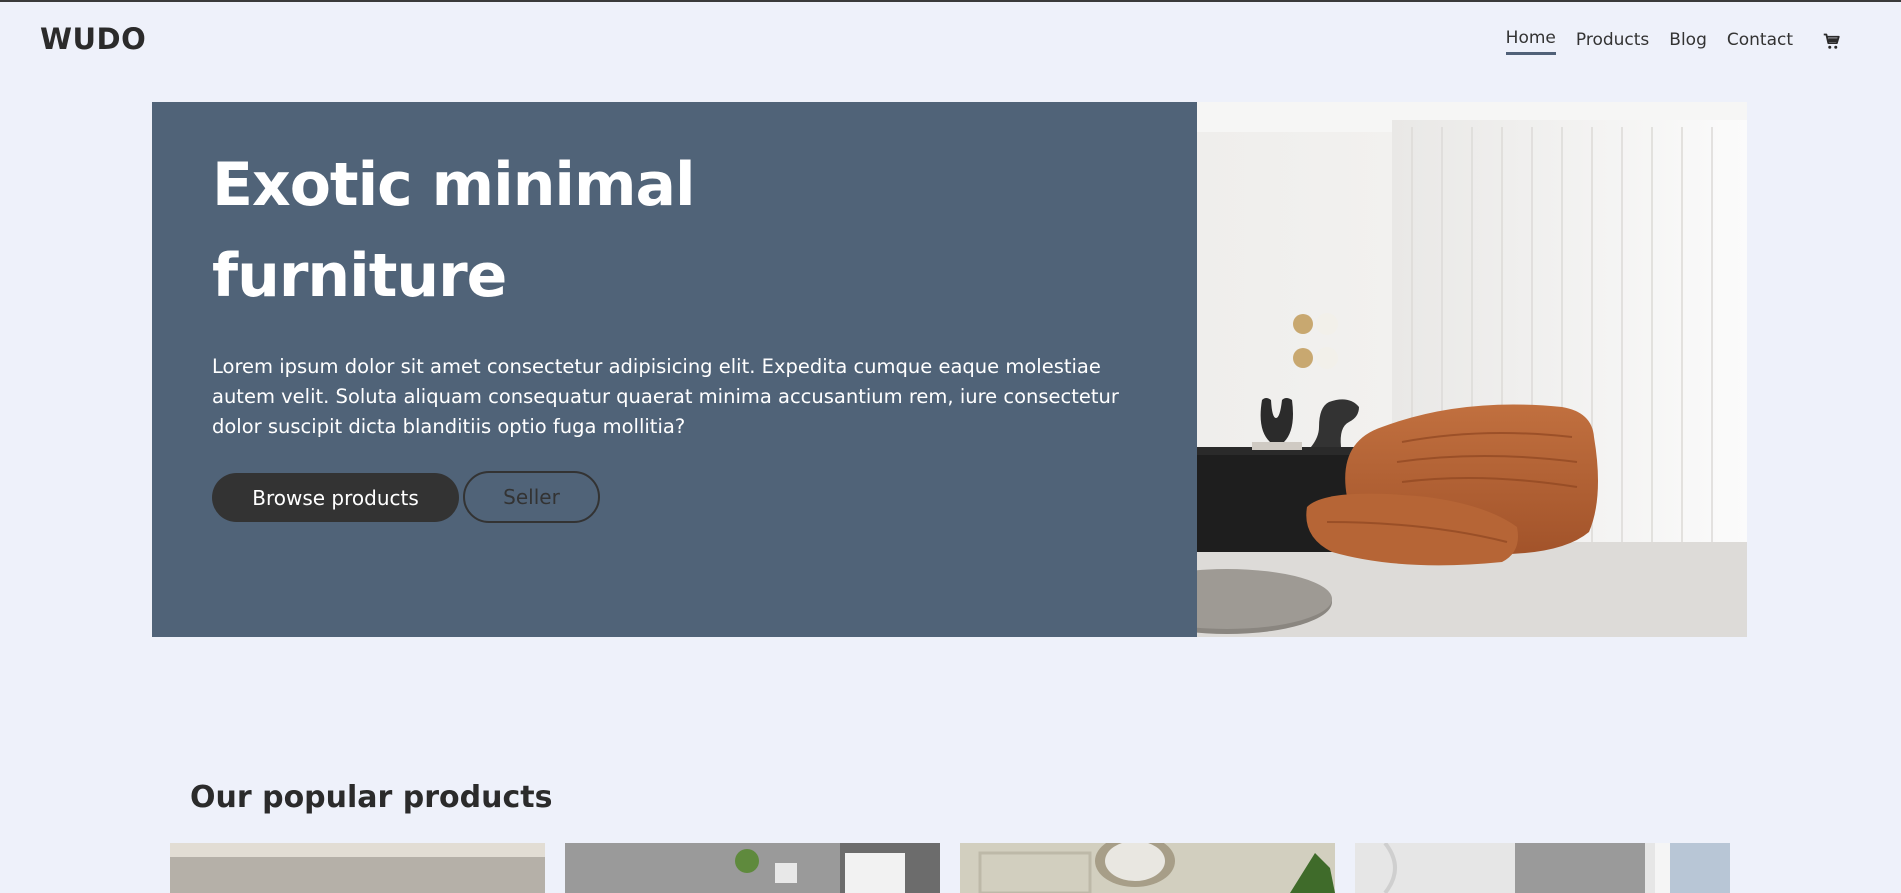 The height and width of the screenshot is (893, 1901). Describe the element at coordinates (950, 40) in the screenshot. I see `site-header: WUDO Home Products Blog Contact` at that location.